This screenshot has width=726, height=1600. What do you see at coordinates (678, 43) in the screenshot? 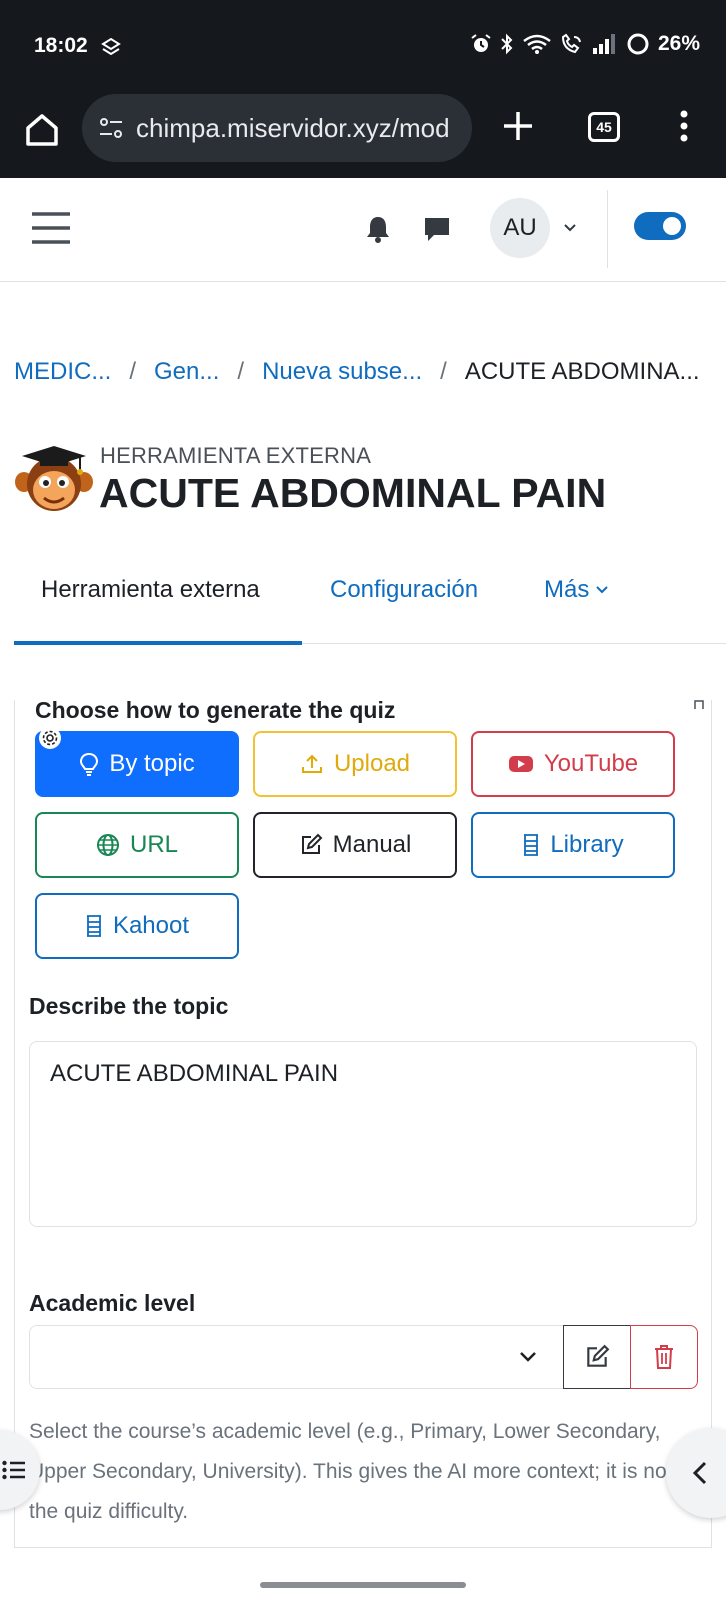
I see `battery-level: 26%` at bounding box center [678, 43].